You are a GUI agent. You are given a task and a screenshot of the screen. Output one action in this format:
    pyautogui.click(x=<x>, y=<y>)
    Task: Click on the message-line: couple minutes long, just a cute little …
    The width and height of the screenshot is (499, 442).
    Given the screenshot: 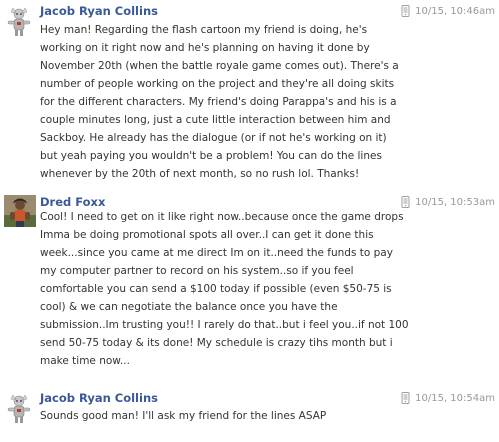 What is the action you would take?
    pyautogui.click(x=215, y=120)
    